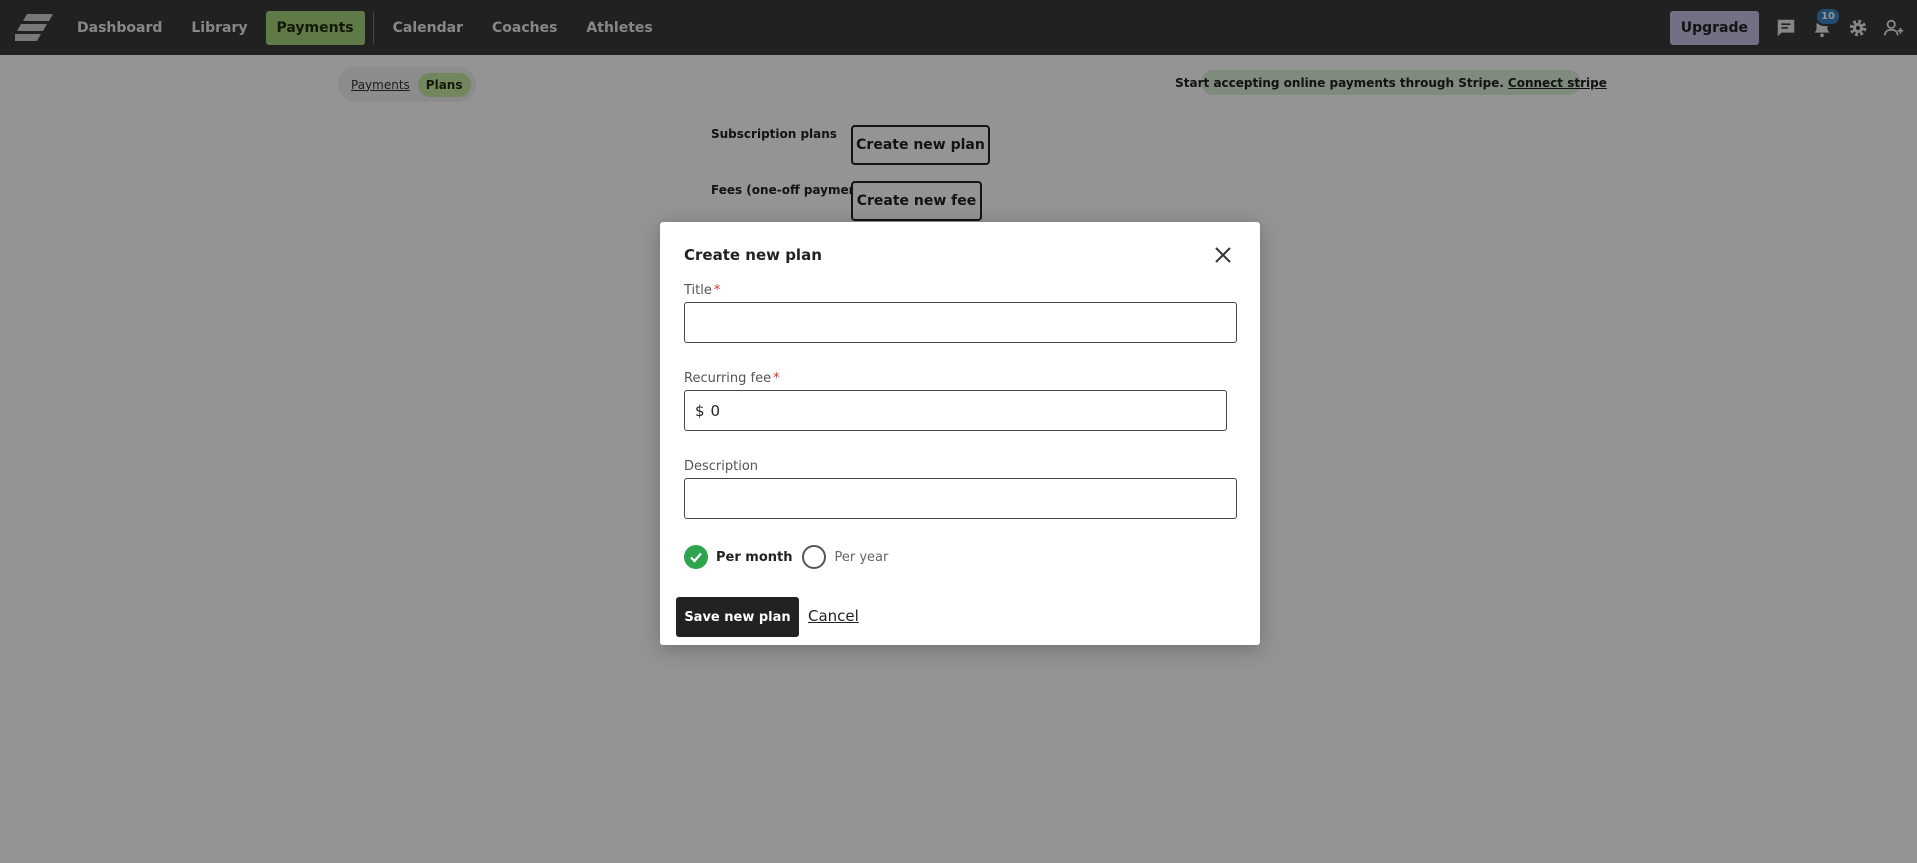 The width and height of the screenshot is (1917, 863). I want to click on close-icon, so click(1223, 255).